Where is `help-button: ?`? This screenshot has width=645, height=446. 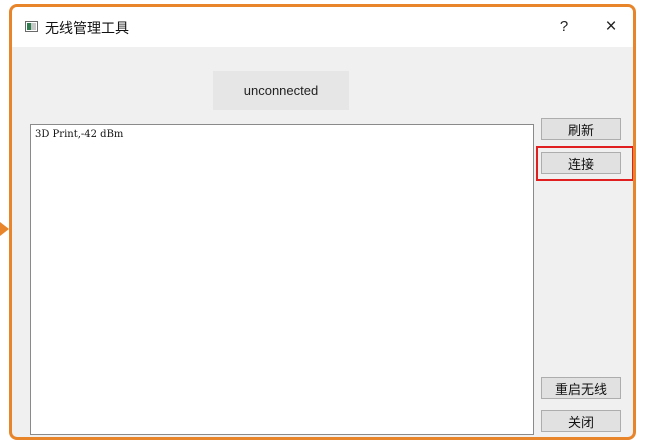
help-button: ? is located at coordinates (564, 27).